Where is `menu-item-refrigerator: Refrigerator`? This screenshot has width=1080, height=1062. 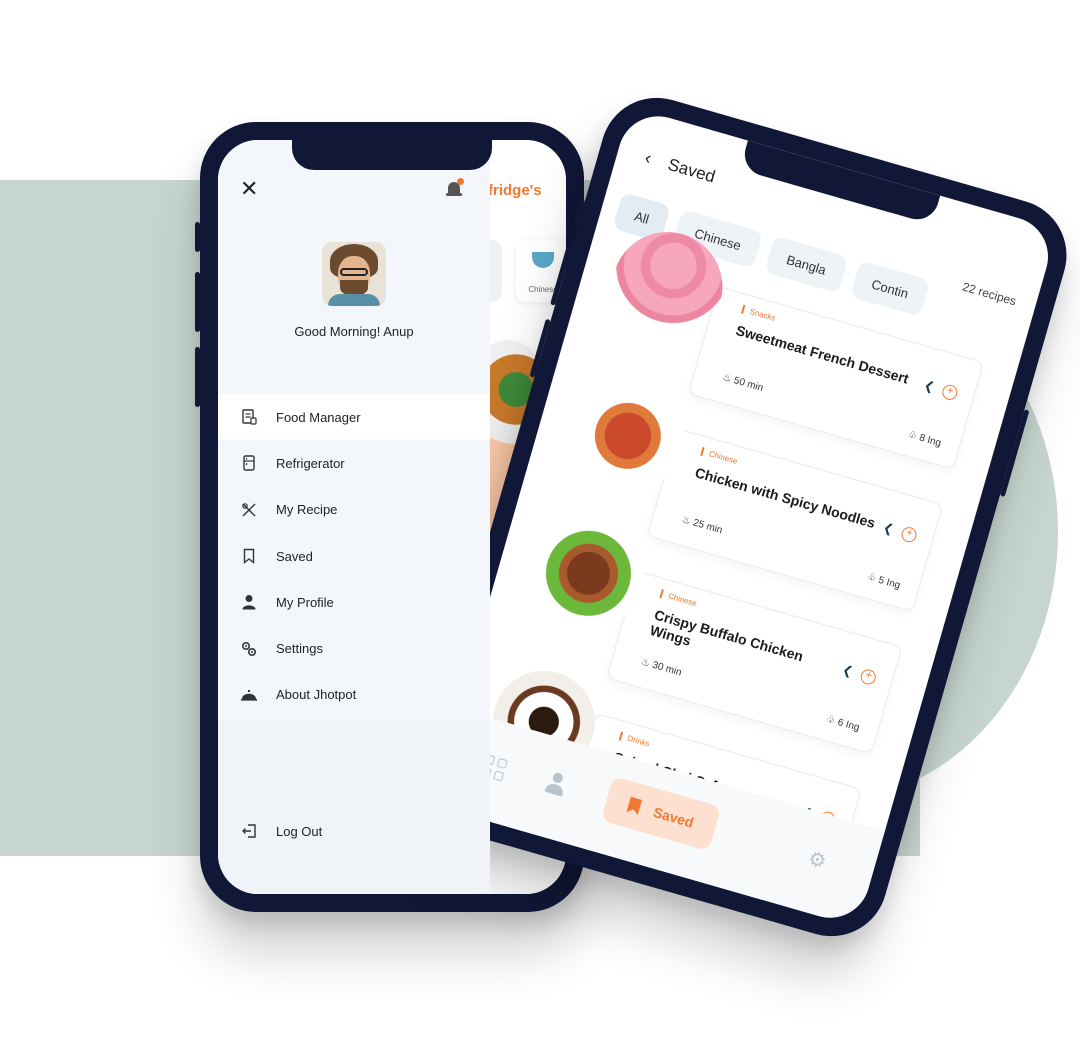 menu-item-refrigerator: Refrigerator is located at coordinates (354, 463).